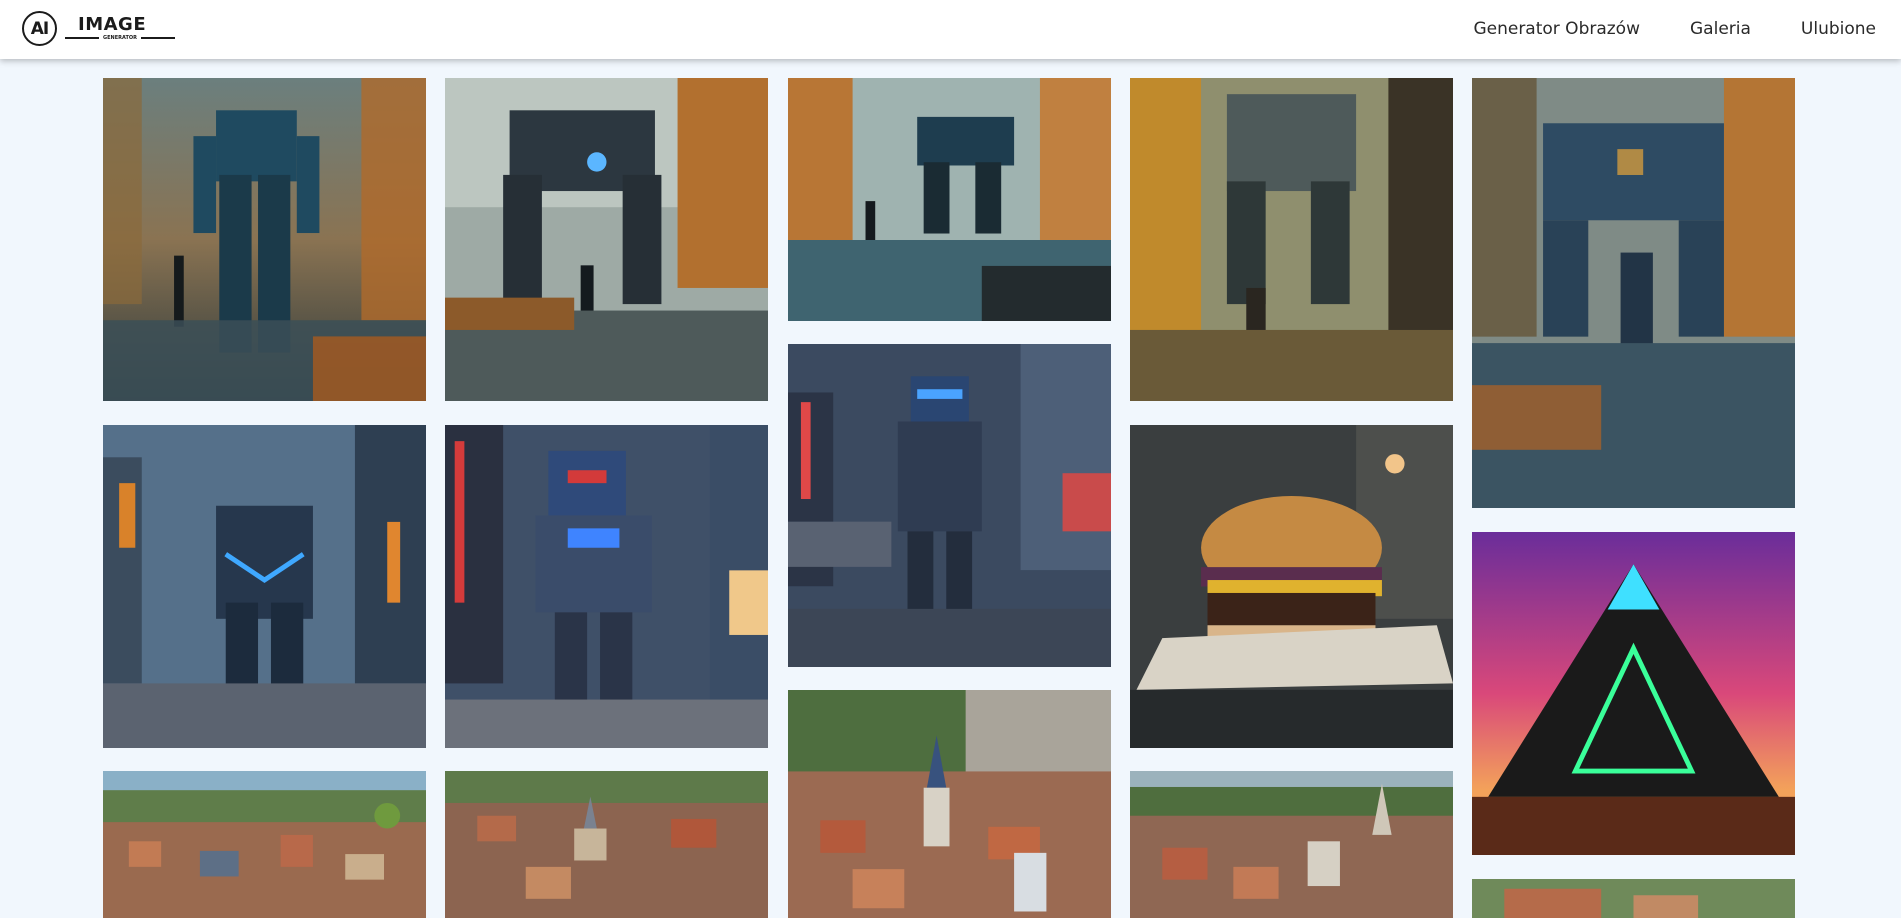 This screenshot has width=1901, height=918. I want to click on nav-link-gallery: Galeria, so click(1720, 29).